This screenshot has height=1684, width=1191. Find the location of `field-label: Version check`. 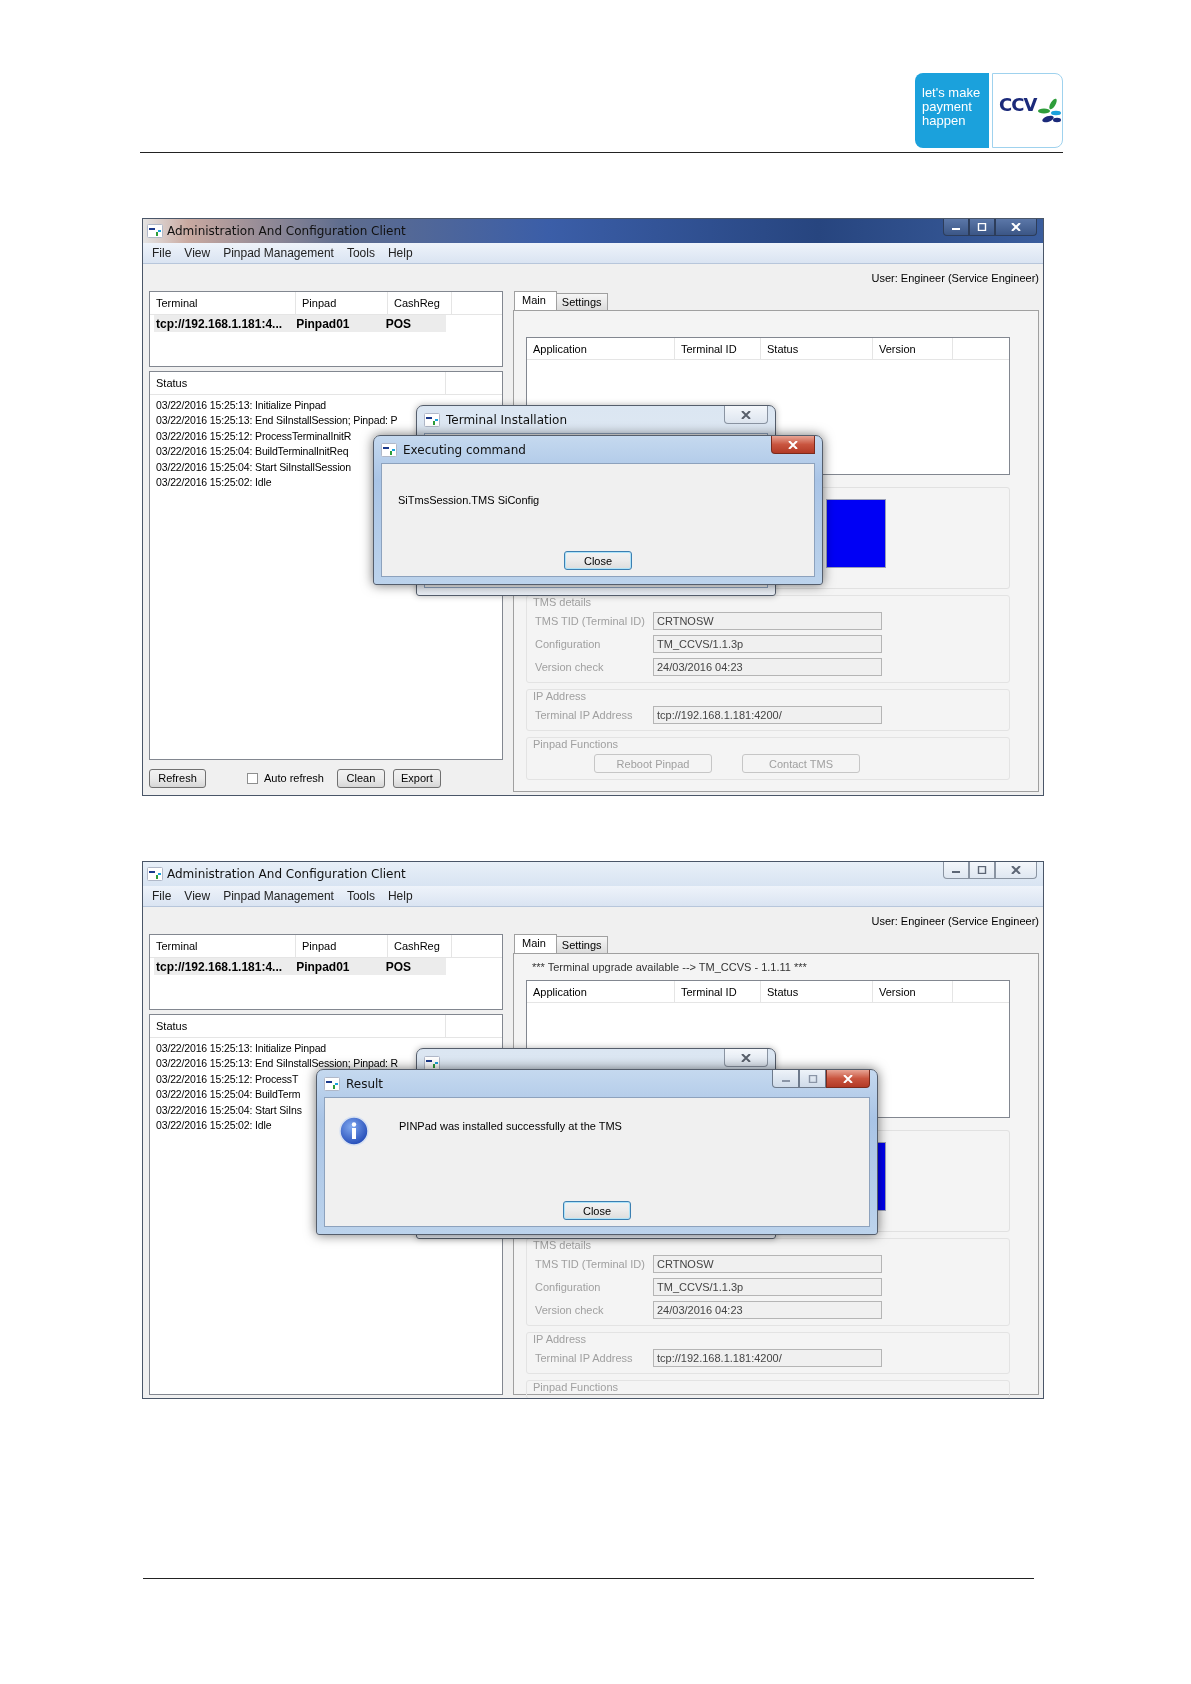

field-label: Version check is located at coordinates (569, 666).